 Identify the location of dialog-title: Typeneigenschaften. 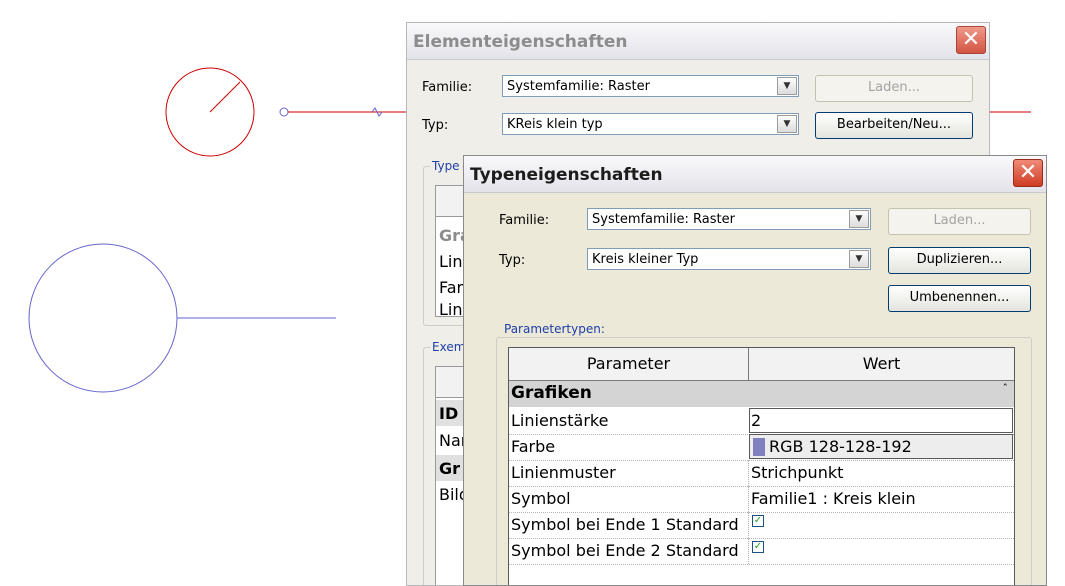
(566, 175).